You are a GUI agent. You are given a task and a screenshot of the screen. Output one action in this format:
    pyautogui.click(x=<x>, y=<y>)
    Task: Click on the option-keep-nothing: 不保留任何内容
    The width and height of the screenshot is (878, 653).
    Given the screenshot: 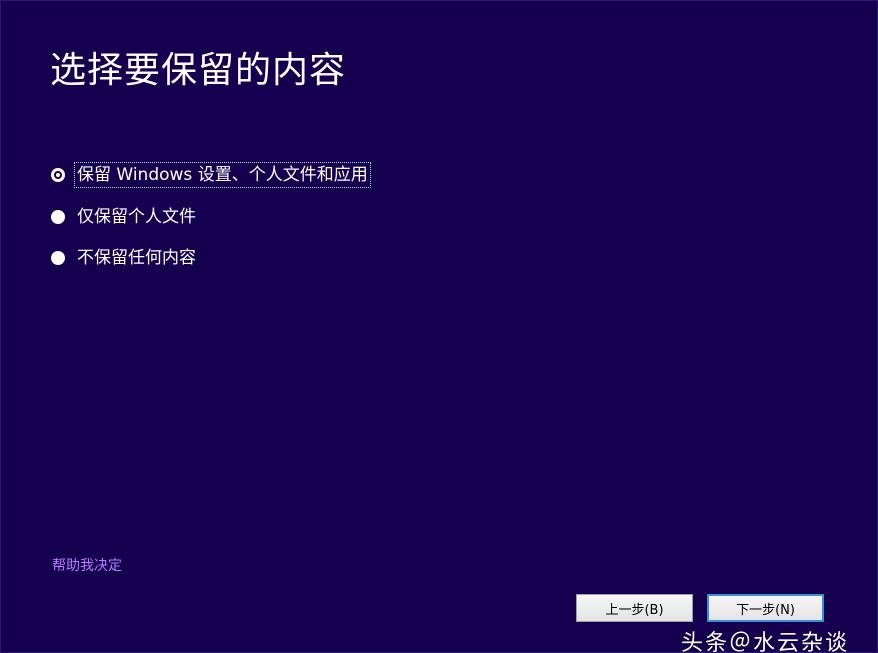 What is the action you would take?
    pyautogui.click(x=210, y=258)
    